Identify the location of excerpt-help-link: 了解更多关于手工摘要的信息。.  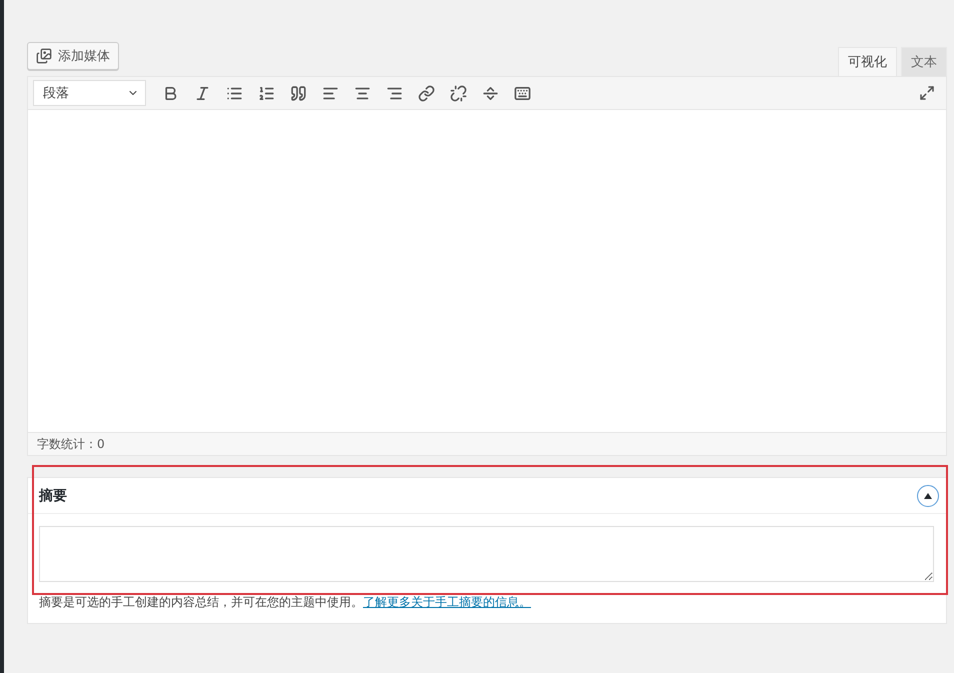
(447, 602).